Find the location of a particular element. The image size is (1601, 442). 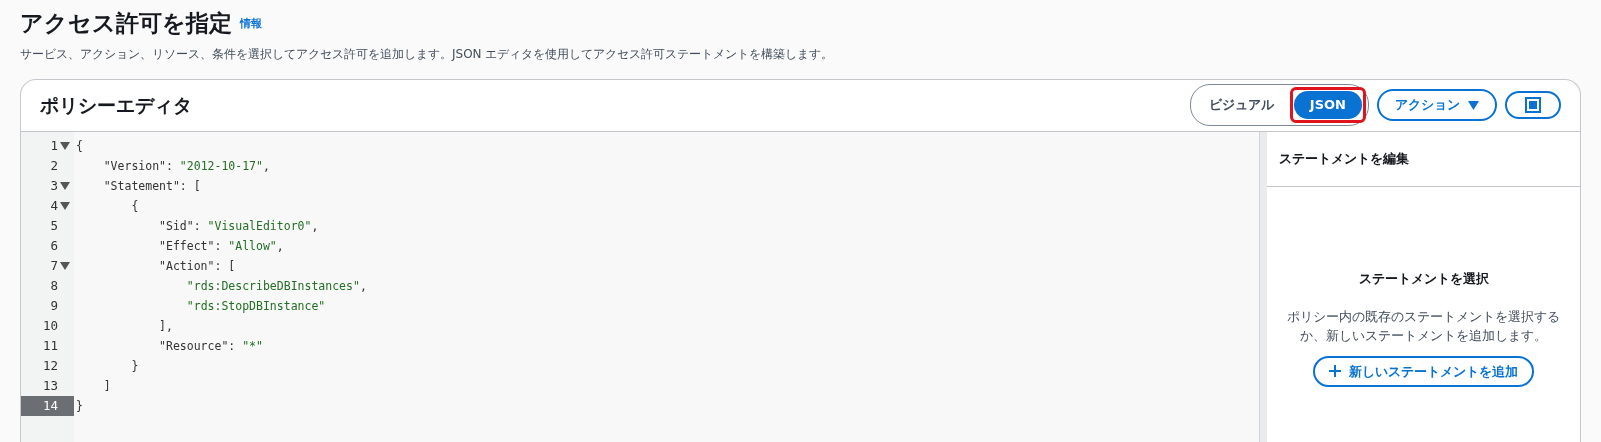

editor-title: ポリシーエディタ is located at coordinates (116, 105).